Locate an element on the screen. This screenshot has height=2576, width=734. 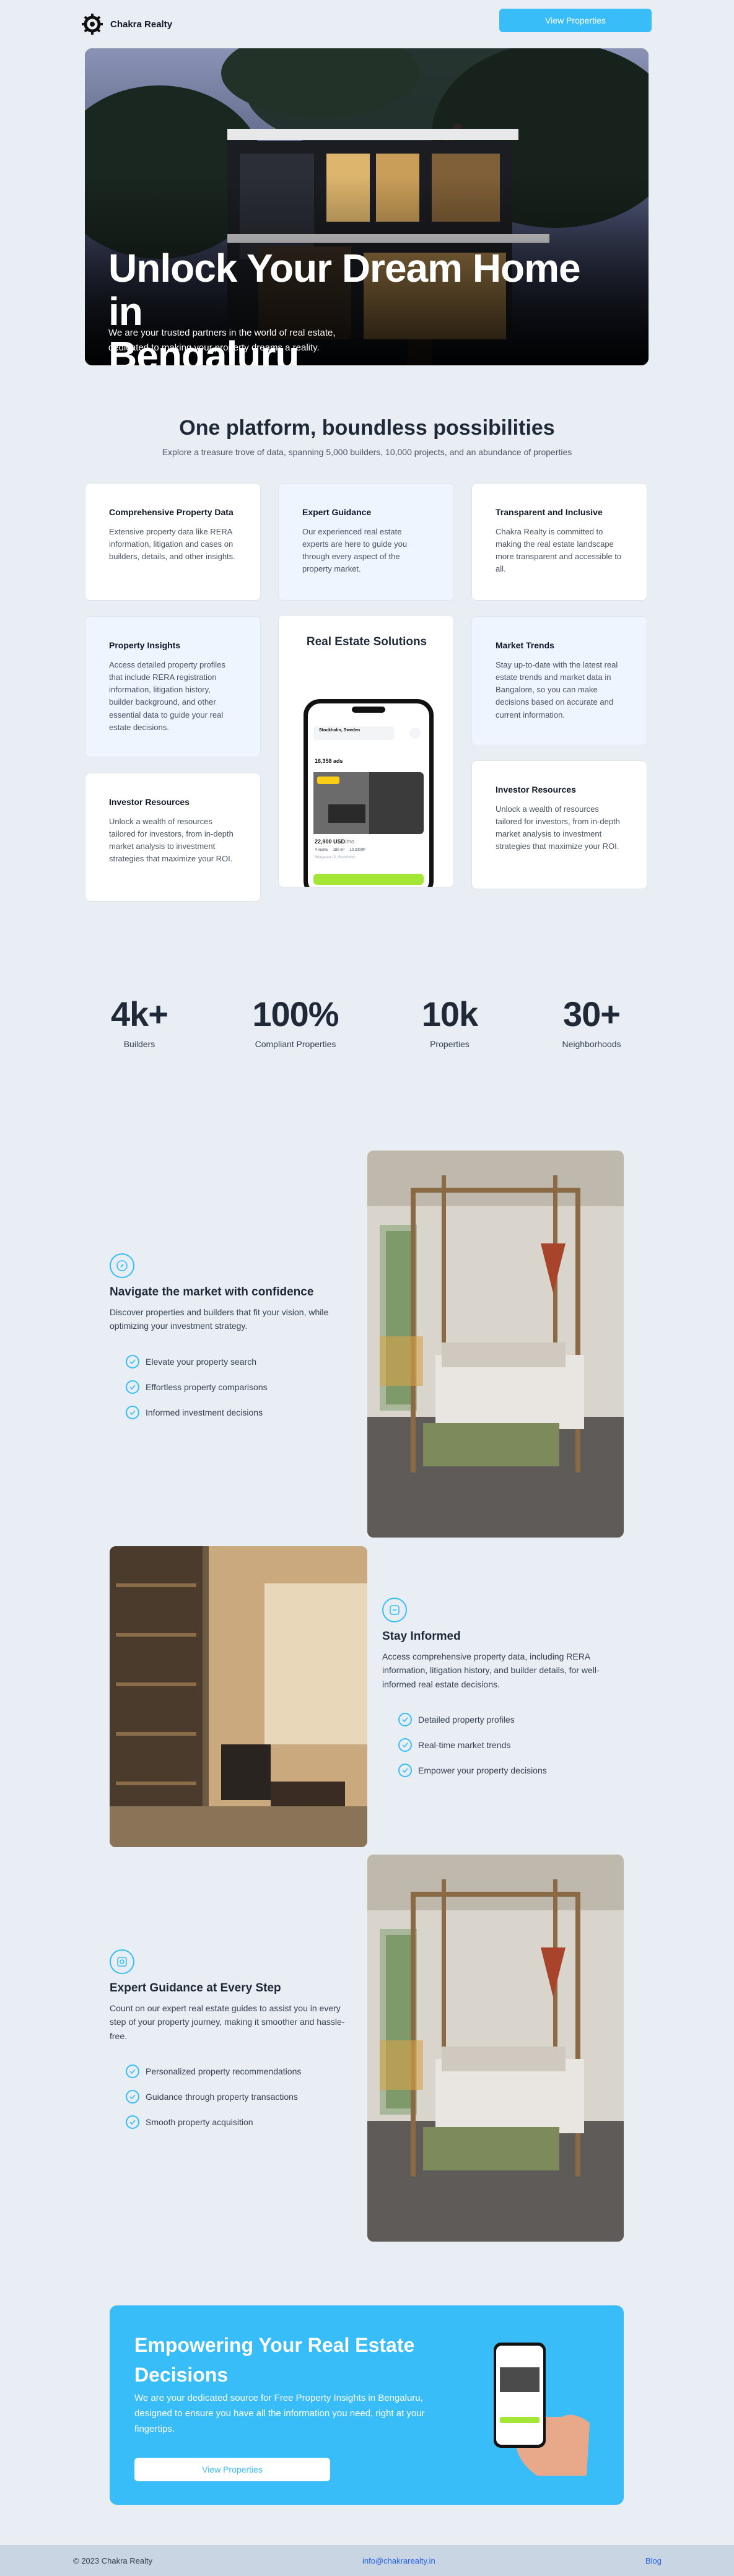
list-item: Real-time market trends is located at coordinates (472, 1744).